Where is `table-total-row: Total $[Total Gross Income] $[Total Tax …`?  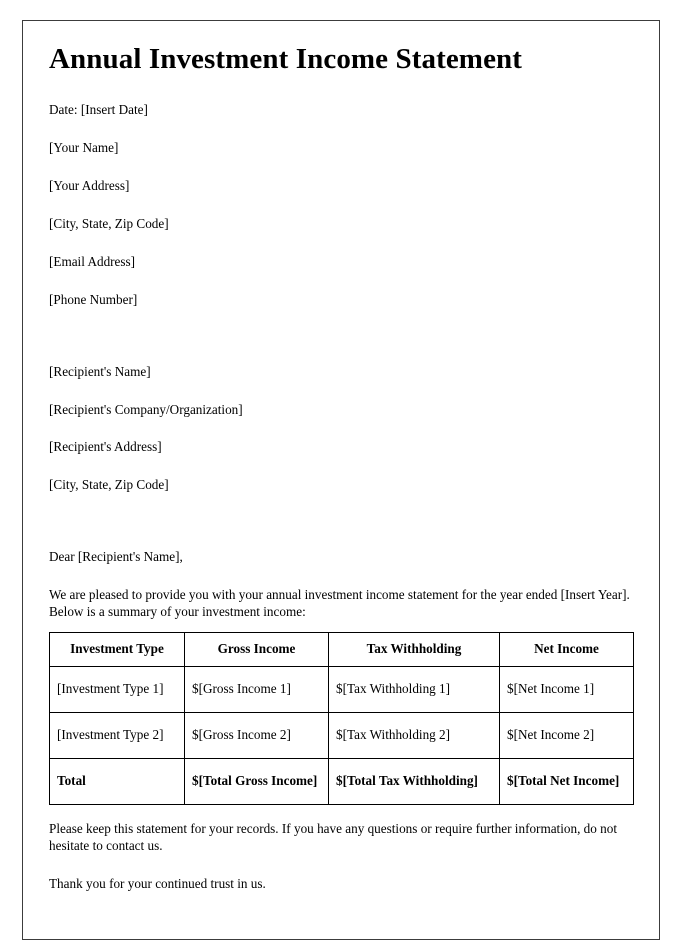
table-total-row: Total $[Total Gross Income] $[Total Tax … is located at coordinates (341, 781).